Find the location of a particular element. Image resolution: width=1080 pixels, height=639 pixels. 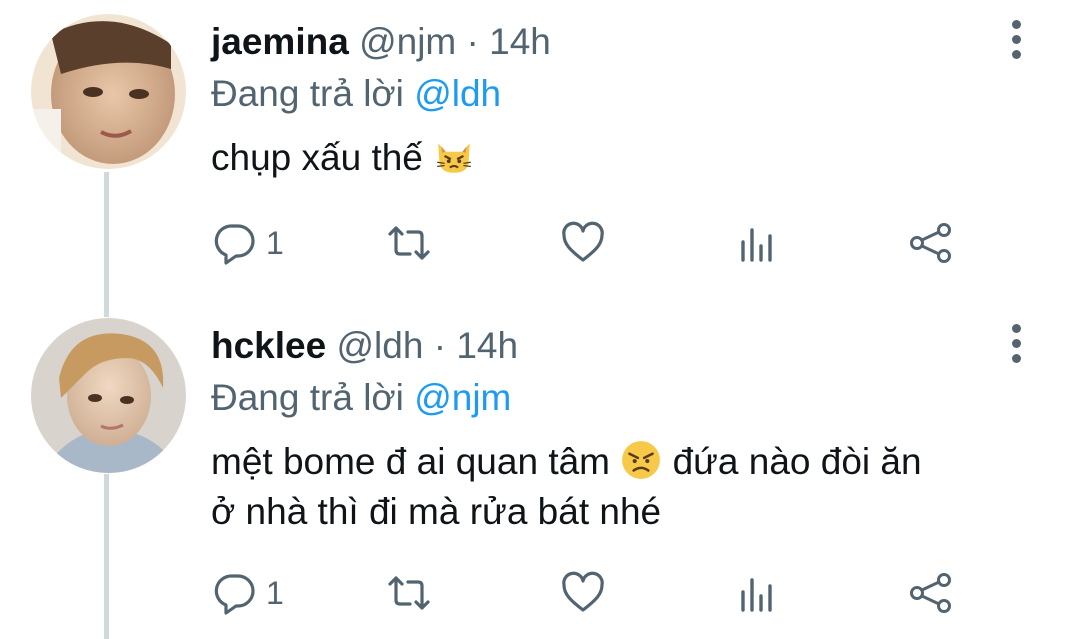

tweet-text-part: mệt bome đ ai quan tâm is located at coordinates (410, 461).